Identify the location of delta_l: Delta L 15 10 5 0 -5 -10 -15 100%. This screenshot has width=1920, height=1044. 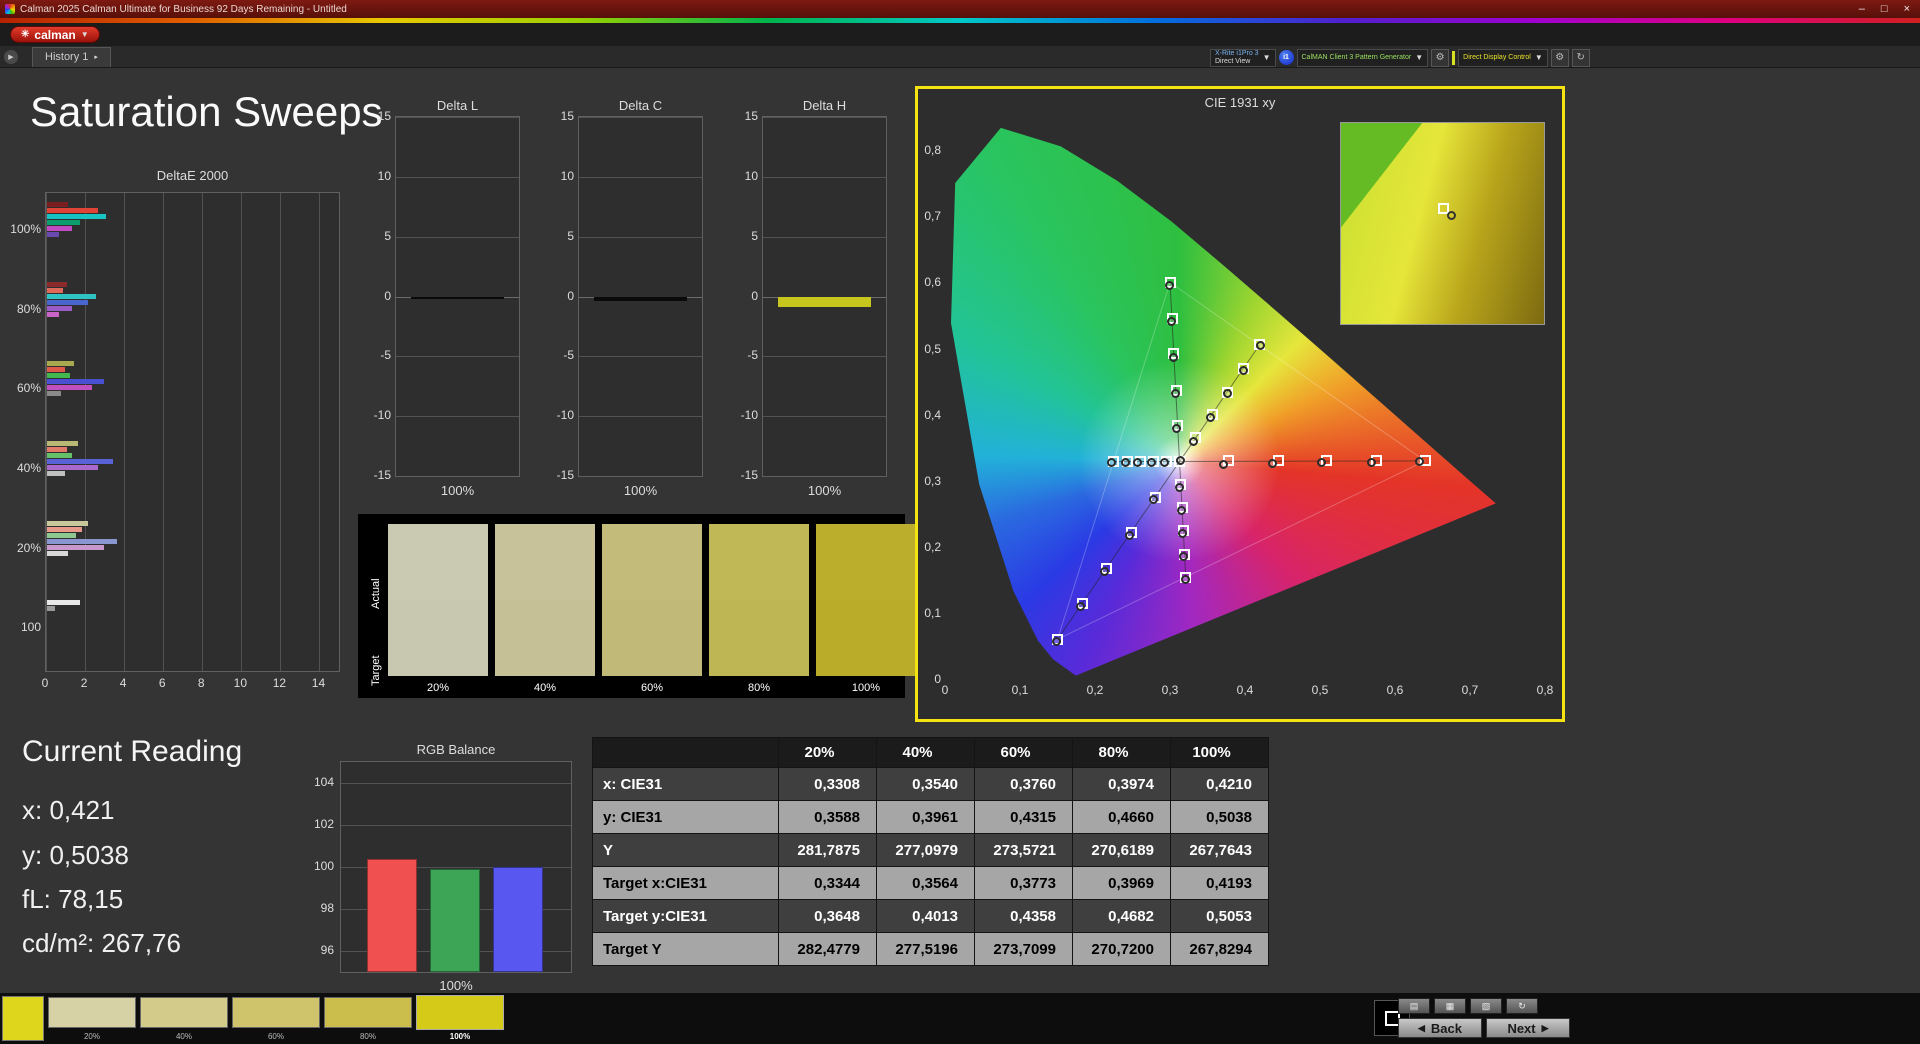
(441, 299).